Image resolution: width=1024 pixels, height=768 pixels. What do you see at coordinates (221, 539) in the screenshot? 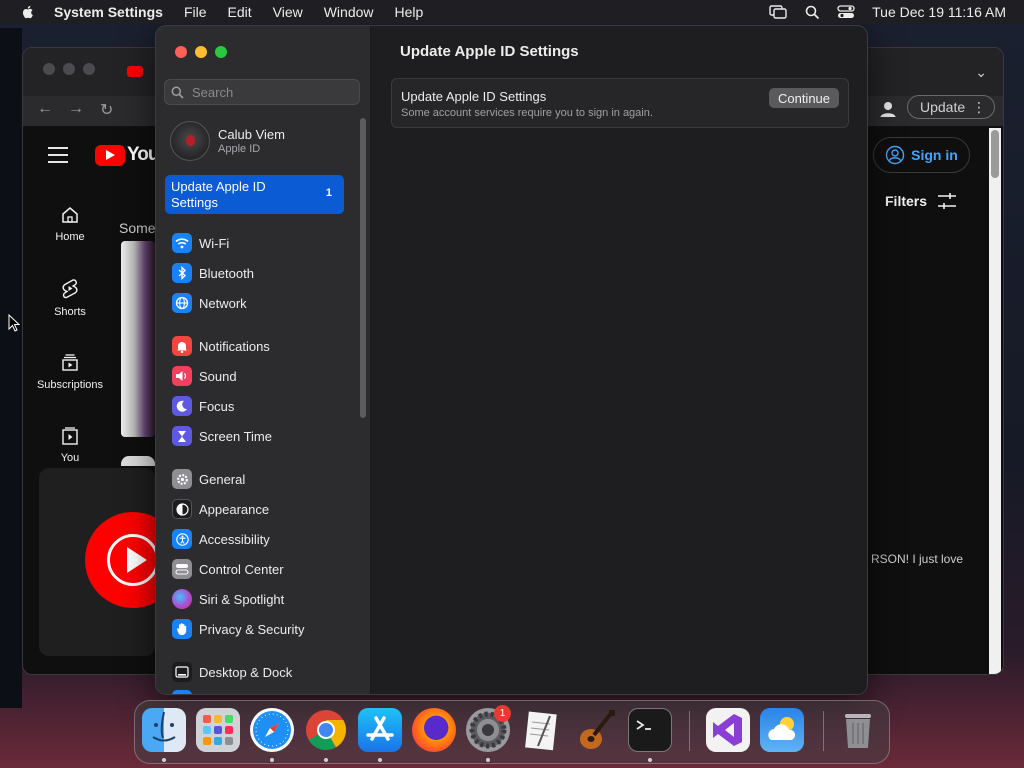
I see `sidebar-item-accessibility: Accessibility` at bounding box center [221, 539].